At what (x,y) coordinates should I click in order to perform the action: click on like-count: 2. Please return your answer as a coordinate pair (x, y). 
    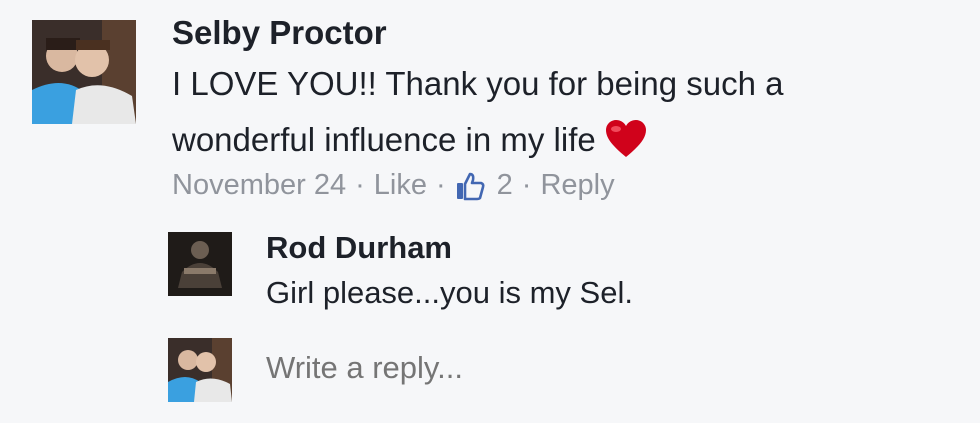
    Looking at the image, I should click on (505, 185).